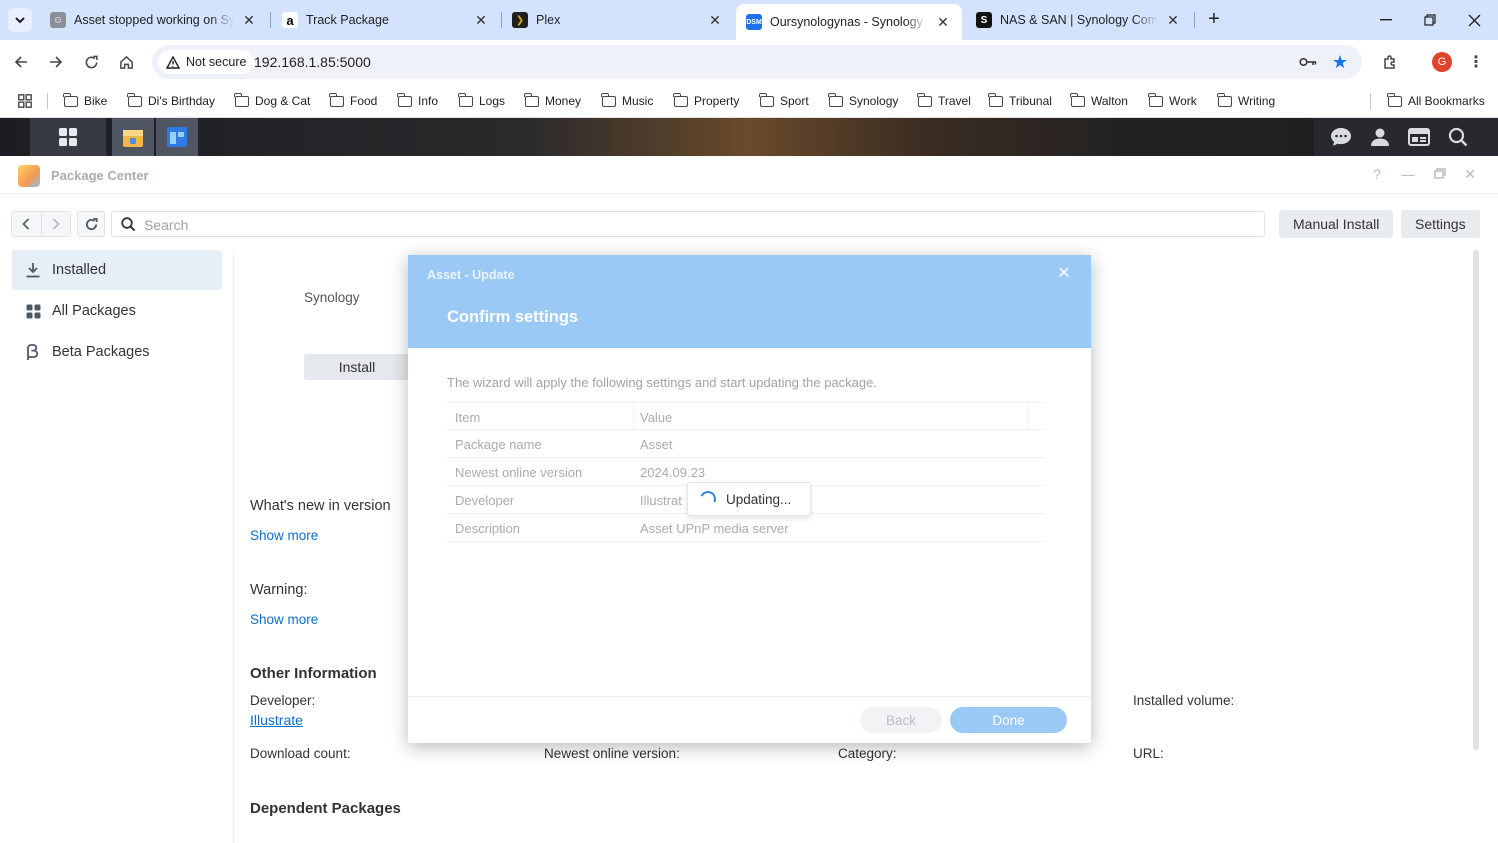 Image resolution: width=1498 pixels, height=843 pixels. Describe the element at coordinates (1476, 500) in the screenshot. I see `detail-scrollbar` at that location.